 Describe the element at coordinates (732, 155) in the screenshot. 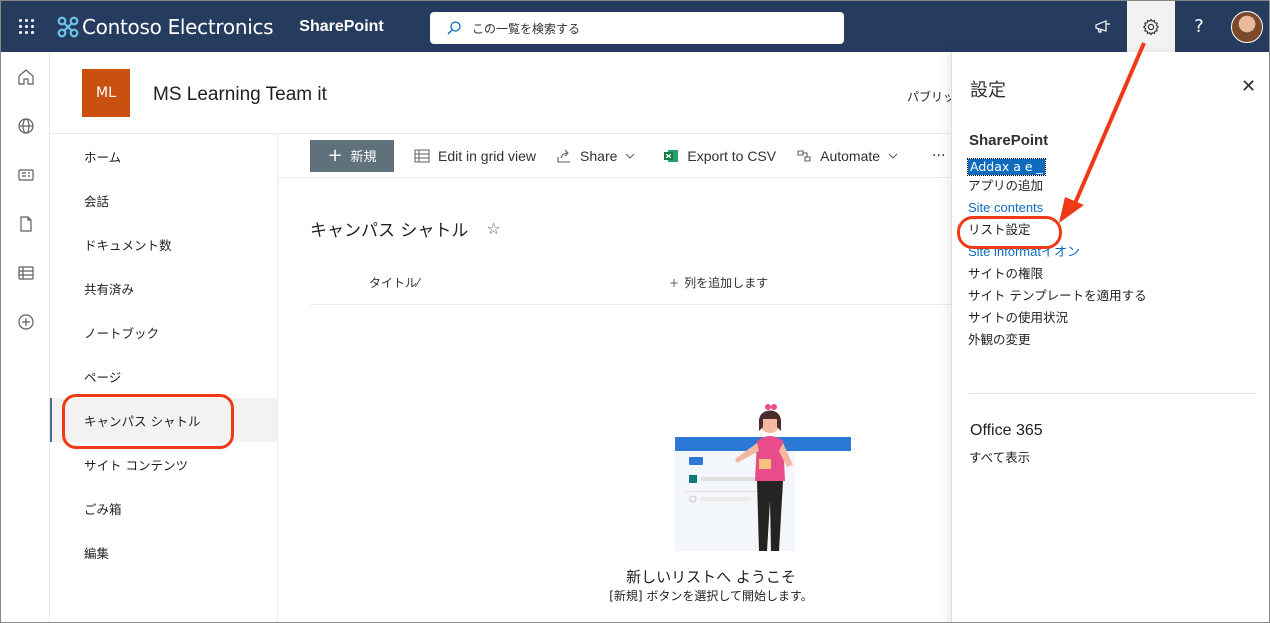

I see `export-csv-label: Export to CSV` at that location.